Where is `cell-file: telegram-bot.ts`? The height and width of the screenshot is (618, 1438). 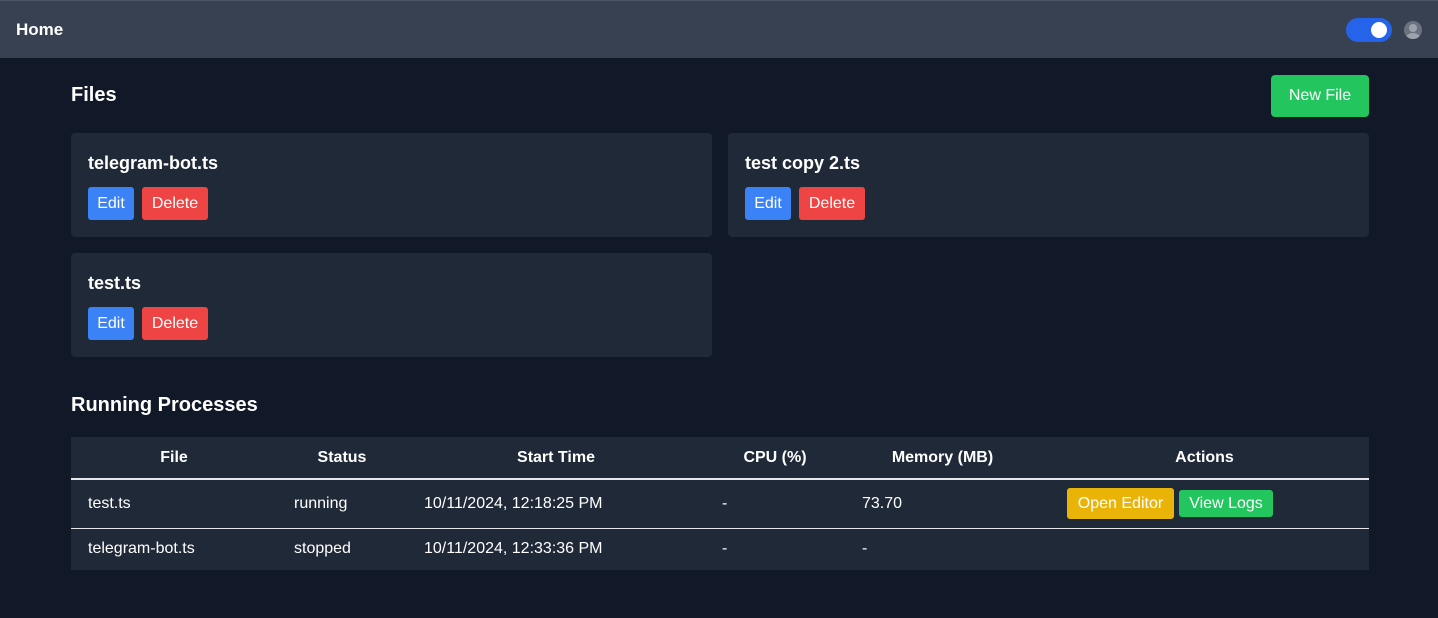
cell-file: telegram-bot.ts is located at coordinates (141, 549).